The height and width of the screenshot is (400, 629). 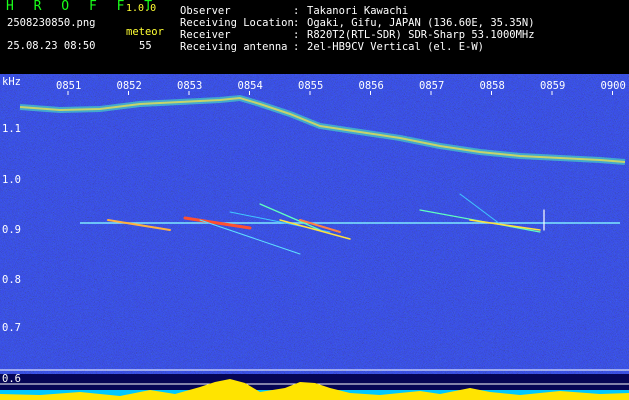 What do you see at coordinates (237, 23) in the screenshot?
I see `location-label: Receiving Location` at bounding box center [237, 23].